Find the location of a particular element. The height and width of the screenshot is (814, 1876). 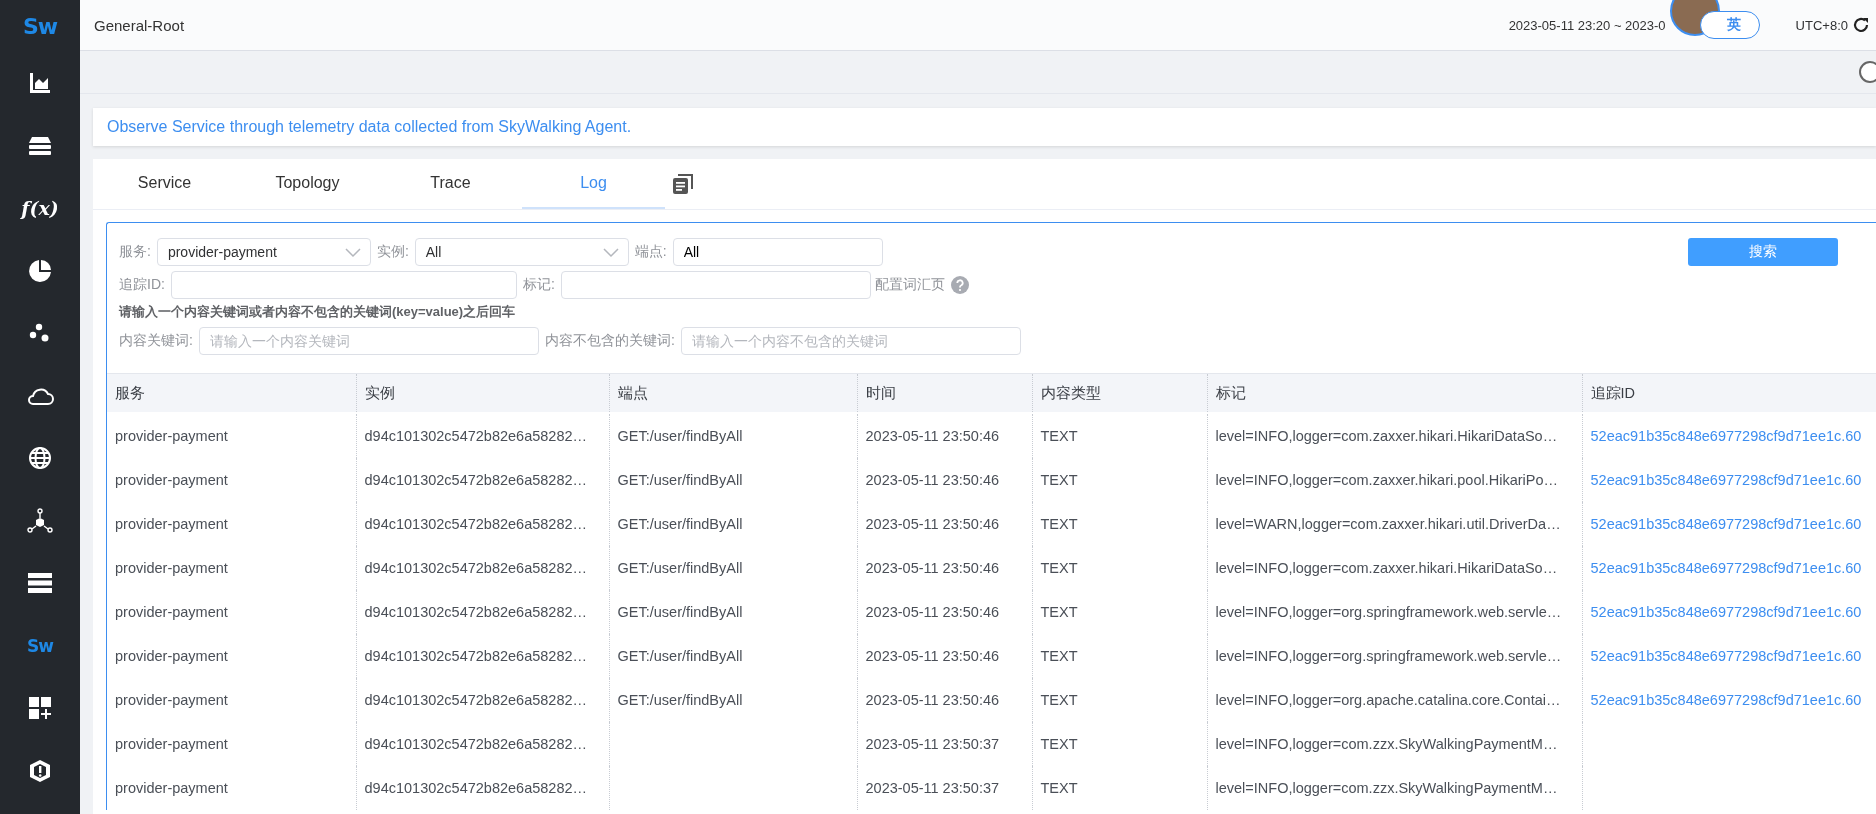

field-label: 内容关键词: is located at coordinates (156, 341).